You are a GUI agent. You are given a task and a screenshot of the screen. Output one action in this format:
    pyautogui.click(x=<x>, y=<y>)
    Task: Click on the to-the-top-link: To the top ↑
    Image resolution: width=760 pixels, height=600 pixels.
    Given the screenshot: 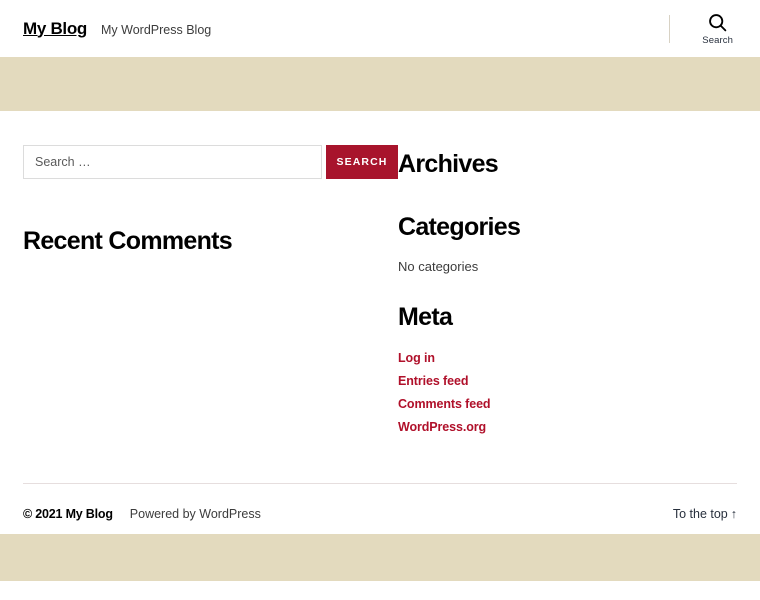 What is the action you would take?
    pyautogui.click(x=705, y=514)
    